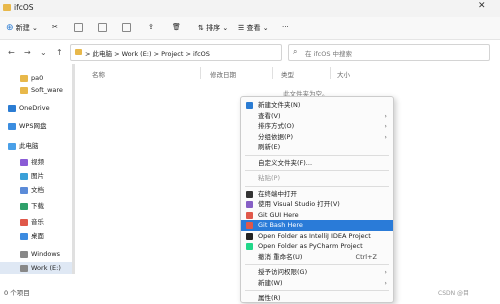  Describe the element at coordinates (317, 105) in the screenshot. I see `context-menu-item: 新建文件夹(N)` at that location.